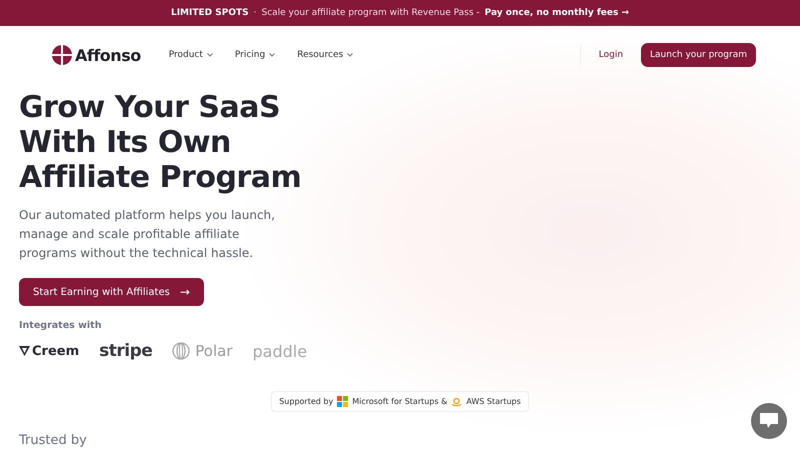 This screenshot has height=450, width=800. I want to click on logo-icon, so click(62, 55).